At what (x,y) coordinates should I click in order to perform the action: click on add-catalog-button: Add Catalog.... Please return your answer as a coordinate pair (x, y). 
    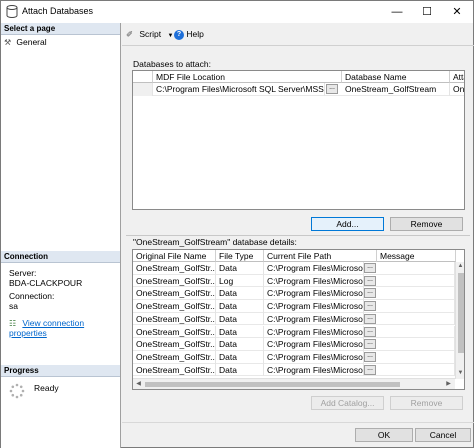
    Looking at the image, I should click on (347, 403).